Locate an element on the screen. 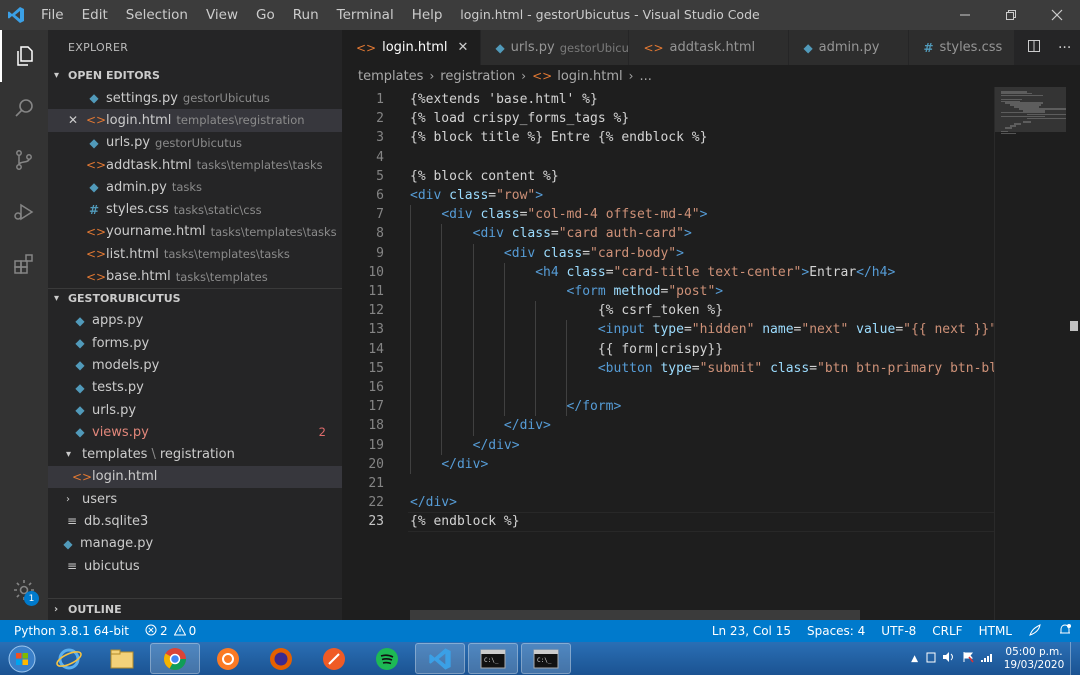 This screenshot has width=1080, height=675. open-editors-header: ▾ OPEN EDITORS is located at coordinates (195, 76).